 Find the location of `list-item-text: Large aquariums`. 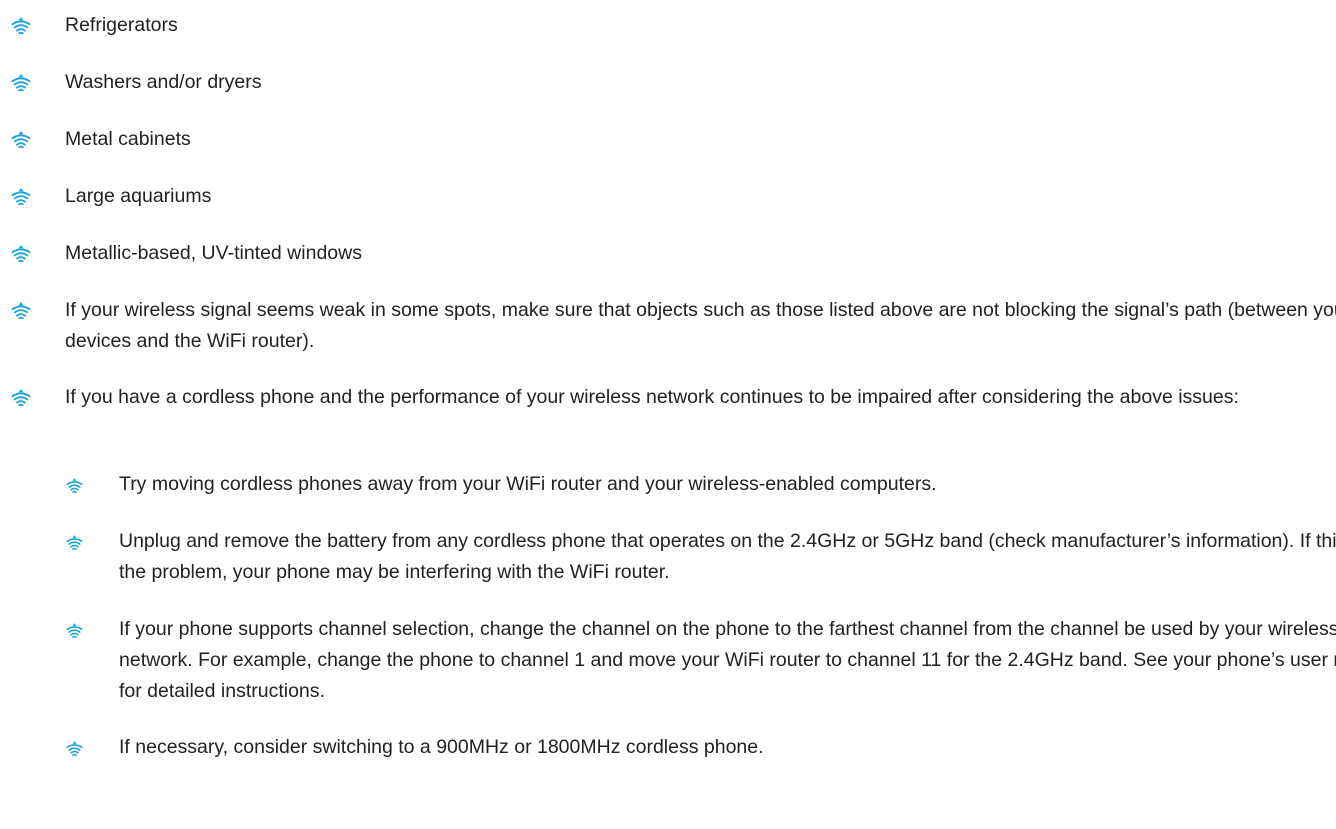

list-item-text: Large aquariums is located at coordinates (138, 196).